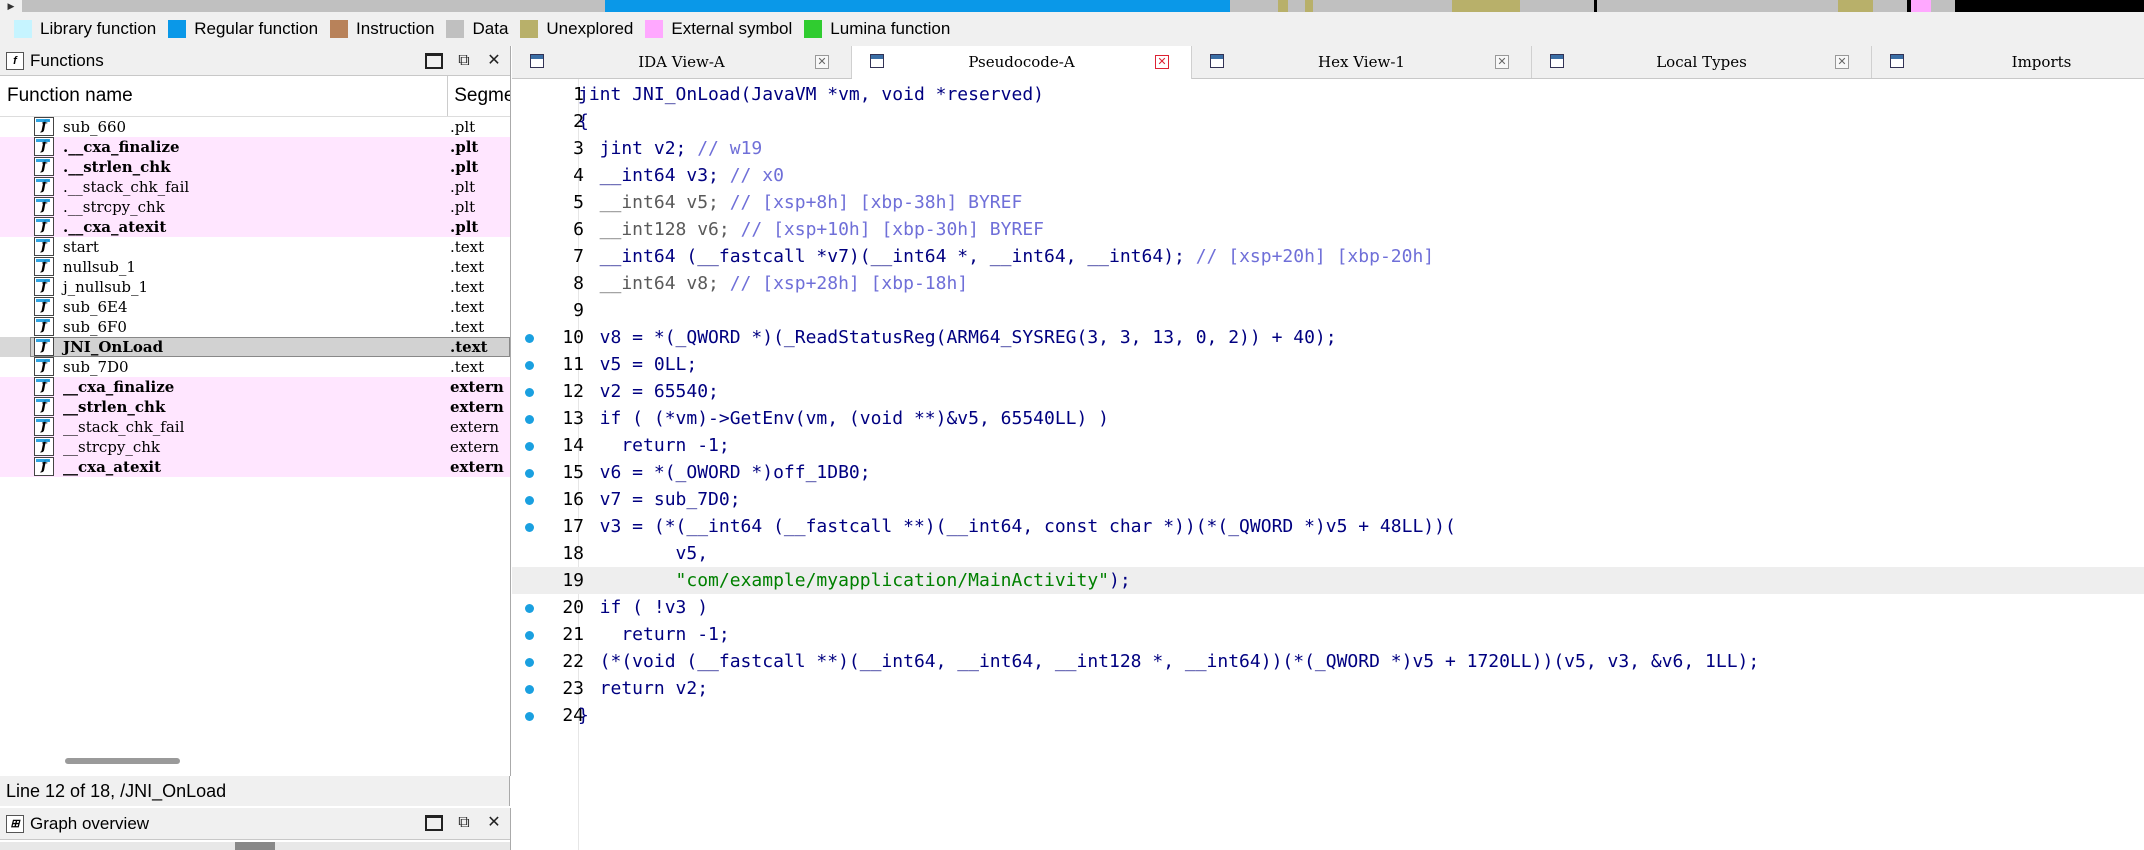 This screenshot has width=2144, height=850. I want to click on legend-item: Lumina function, so click(877, 29).